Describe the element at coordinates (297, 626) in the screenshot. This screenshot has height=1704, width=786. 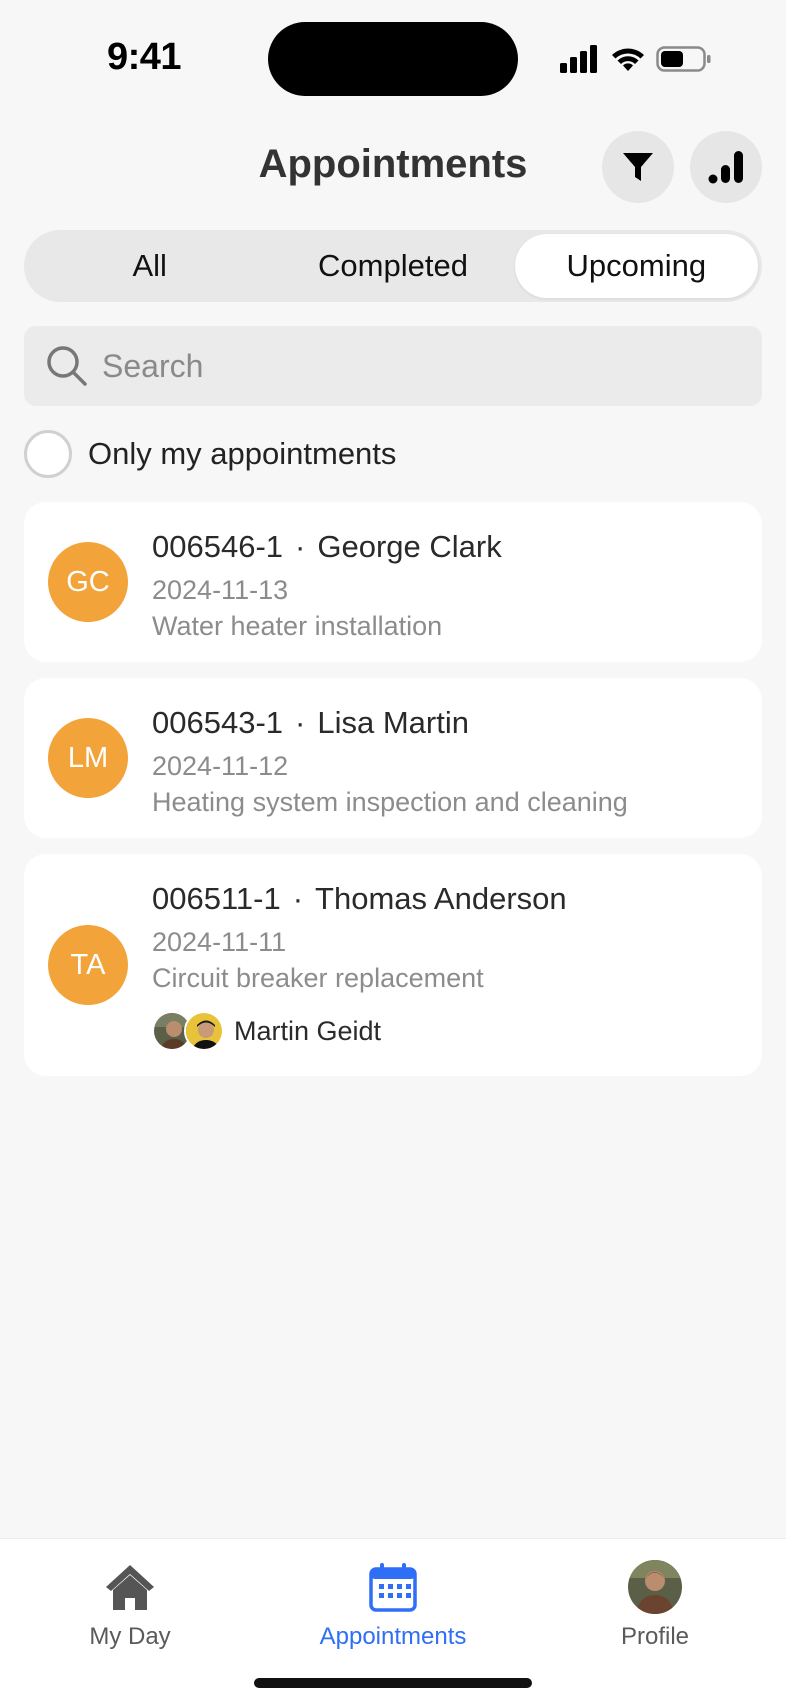
I see `appointment-description: Water heater installation` at that location.